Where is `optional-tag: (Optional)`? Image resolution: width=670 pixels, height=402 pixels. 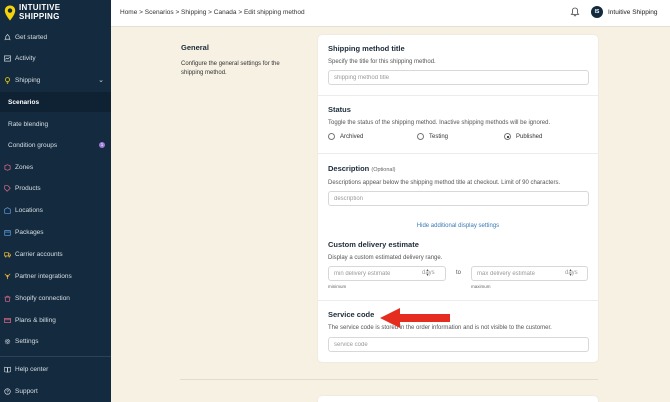
optional-tag: (Optional) is located at coordinates (383, 170).